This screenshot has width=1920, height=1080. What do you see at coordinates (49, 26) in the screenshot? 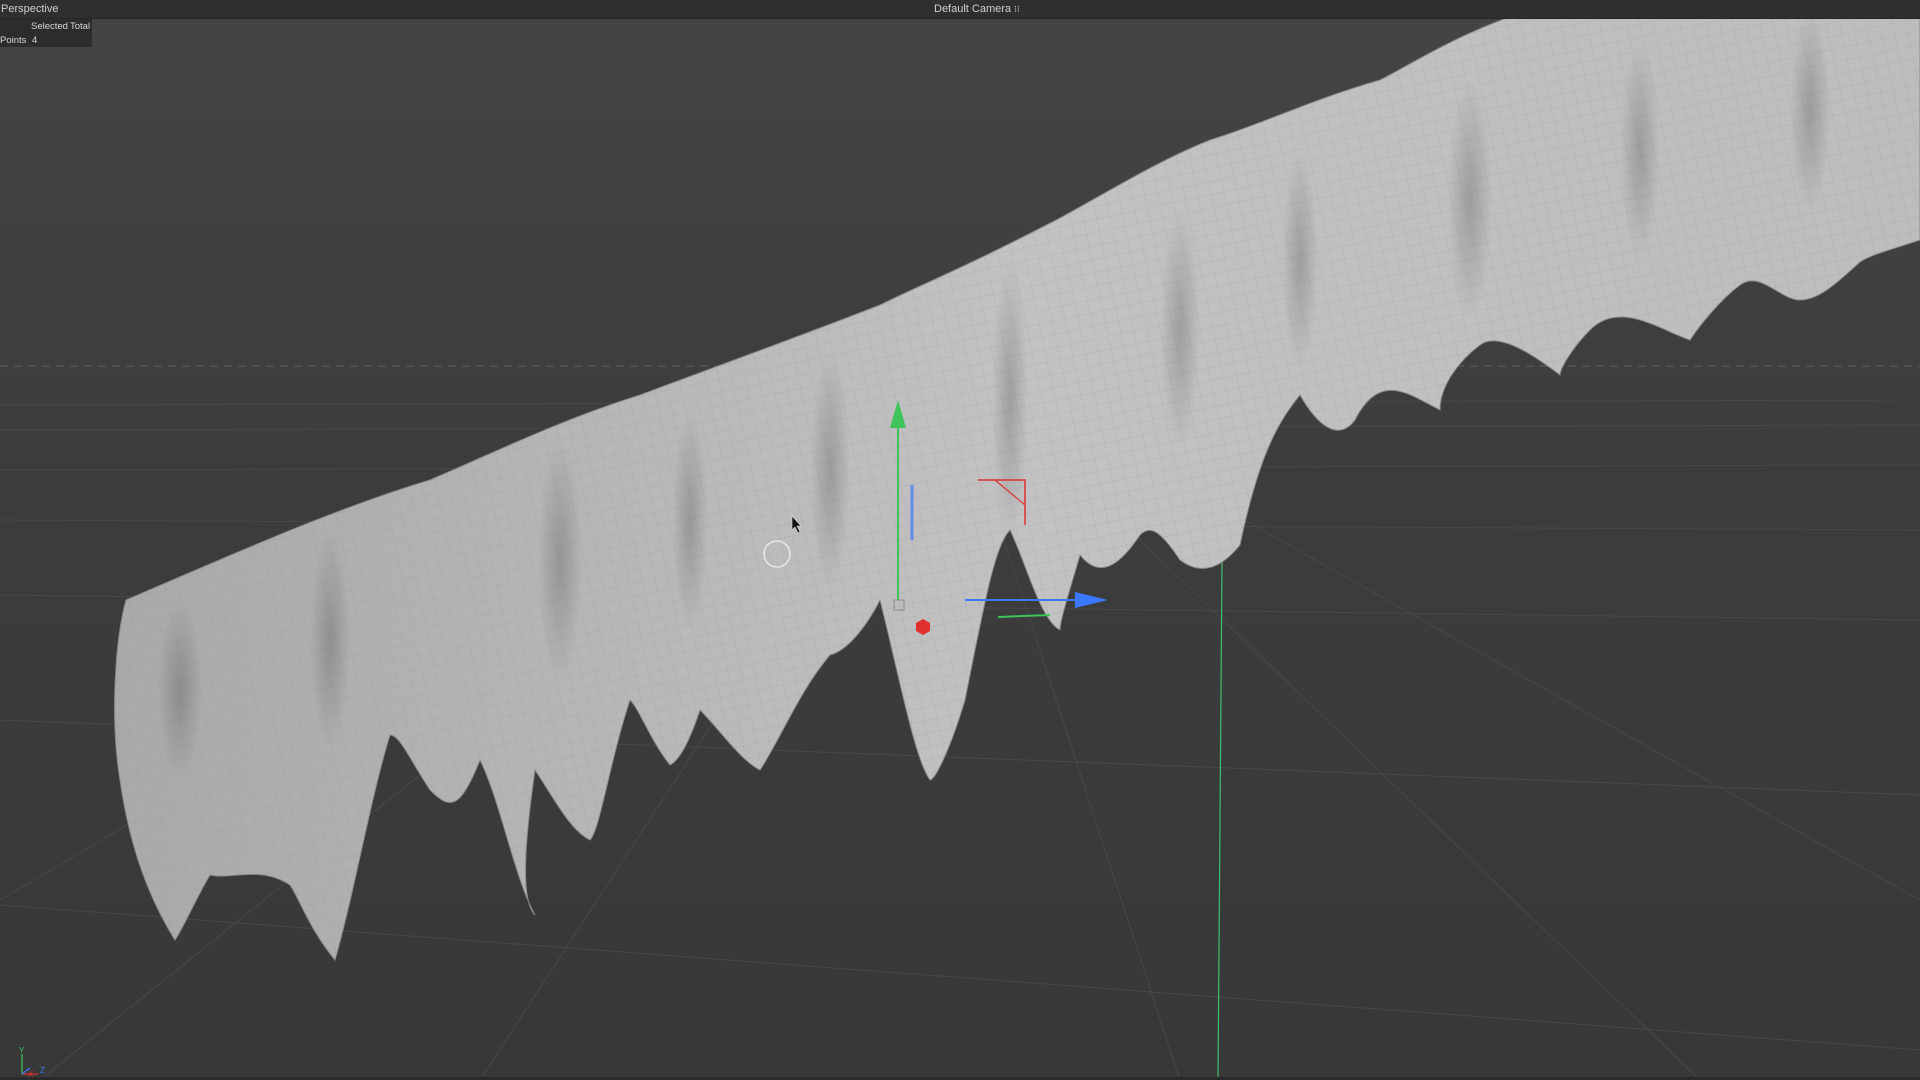
I see `hud-col-selected: Selected` at bounding box center [49, 26].